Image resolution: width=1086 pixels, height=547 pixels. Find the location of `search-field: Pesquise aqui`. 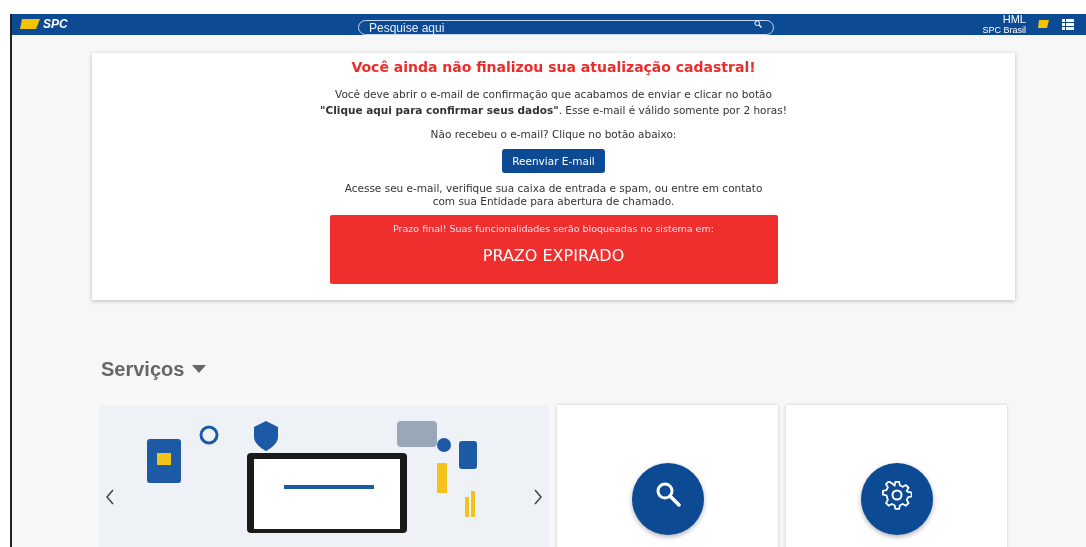

search-field: Pesquise aqui is located at coordinates (566, 28).